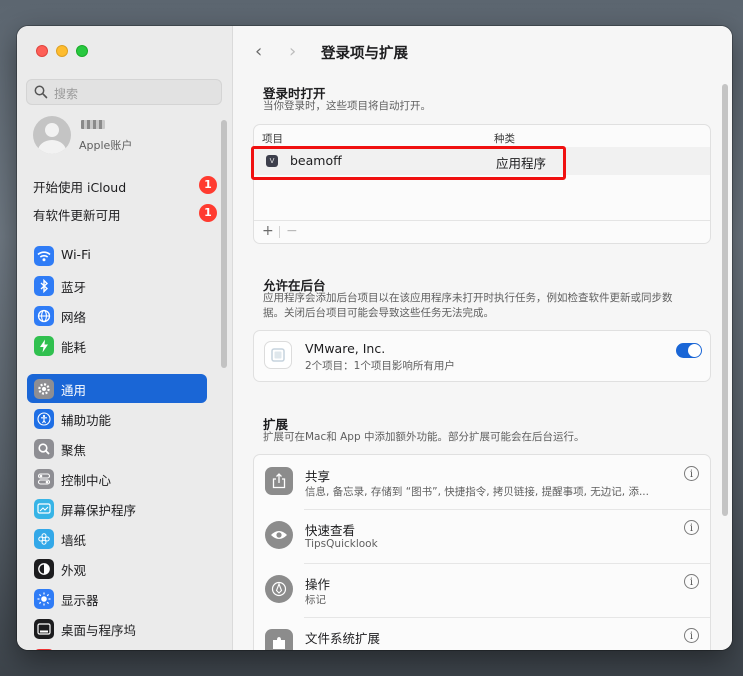  What do you see at coordinates (279, 639) in the screenshot?
I see `puzzle-icon` at bounding box center [279, 639].